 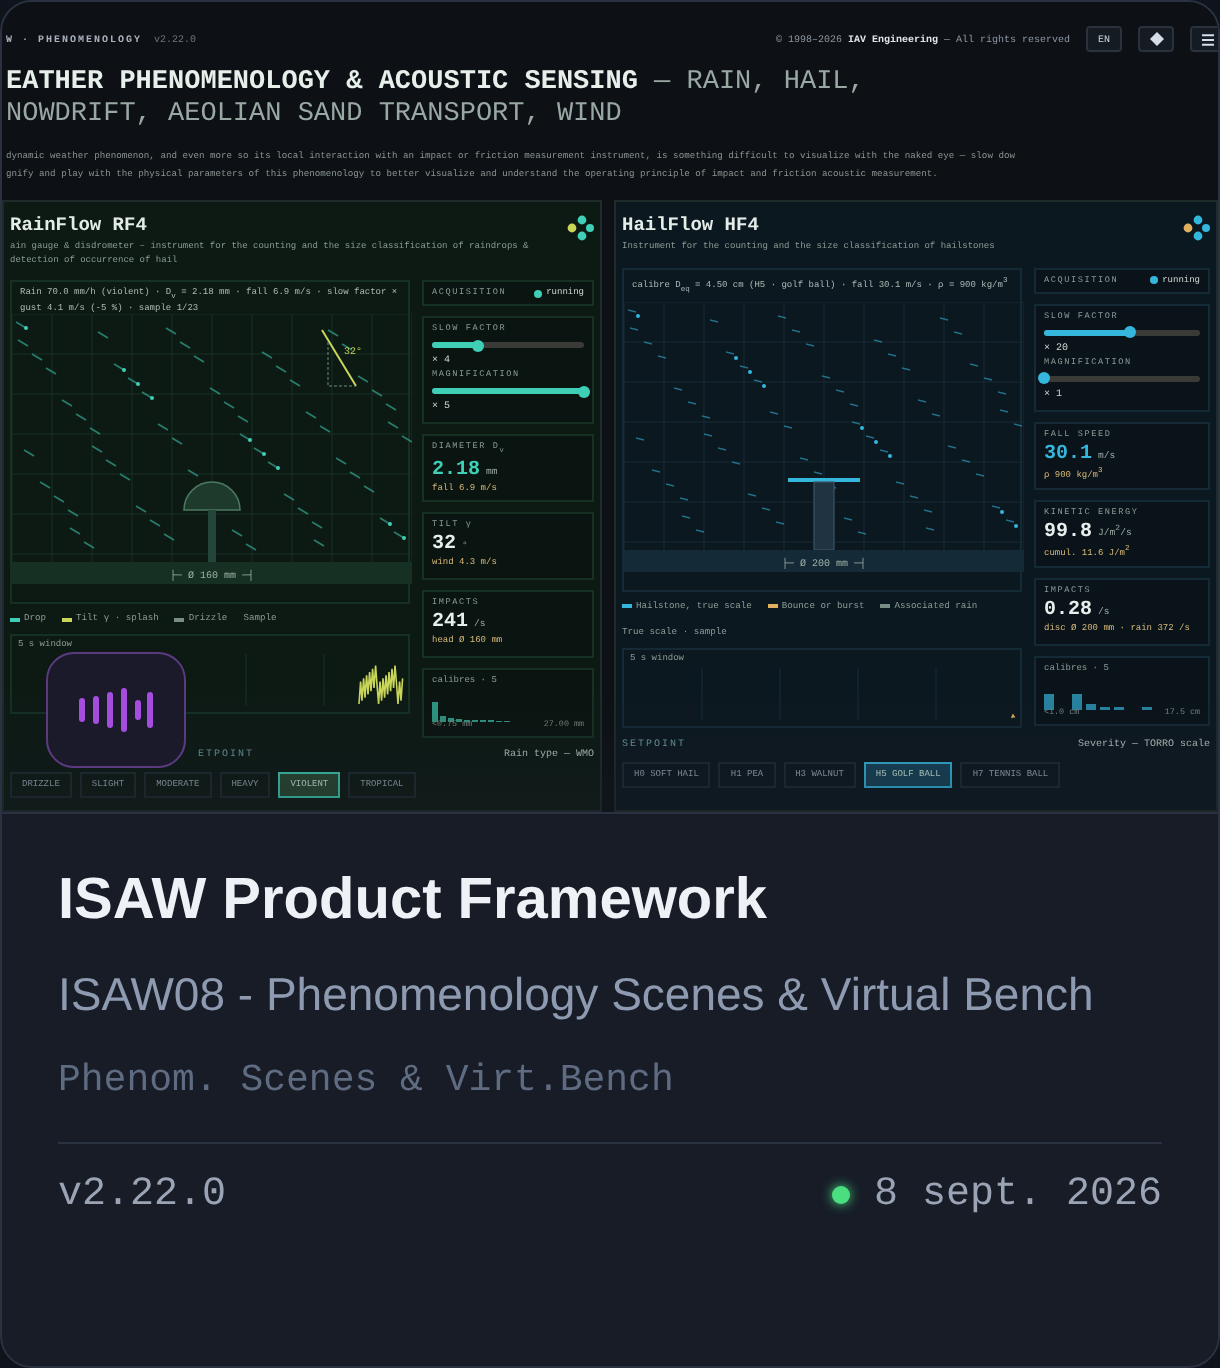 I want to click on metric-value: 32, so click(x=444, y=545).